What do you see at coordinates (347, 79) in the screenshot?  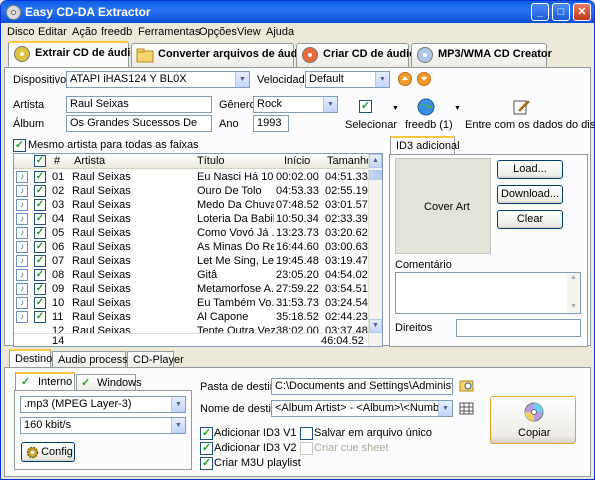 I see `speed-select: Default ▼` at bounding box center [347, 79].